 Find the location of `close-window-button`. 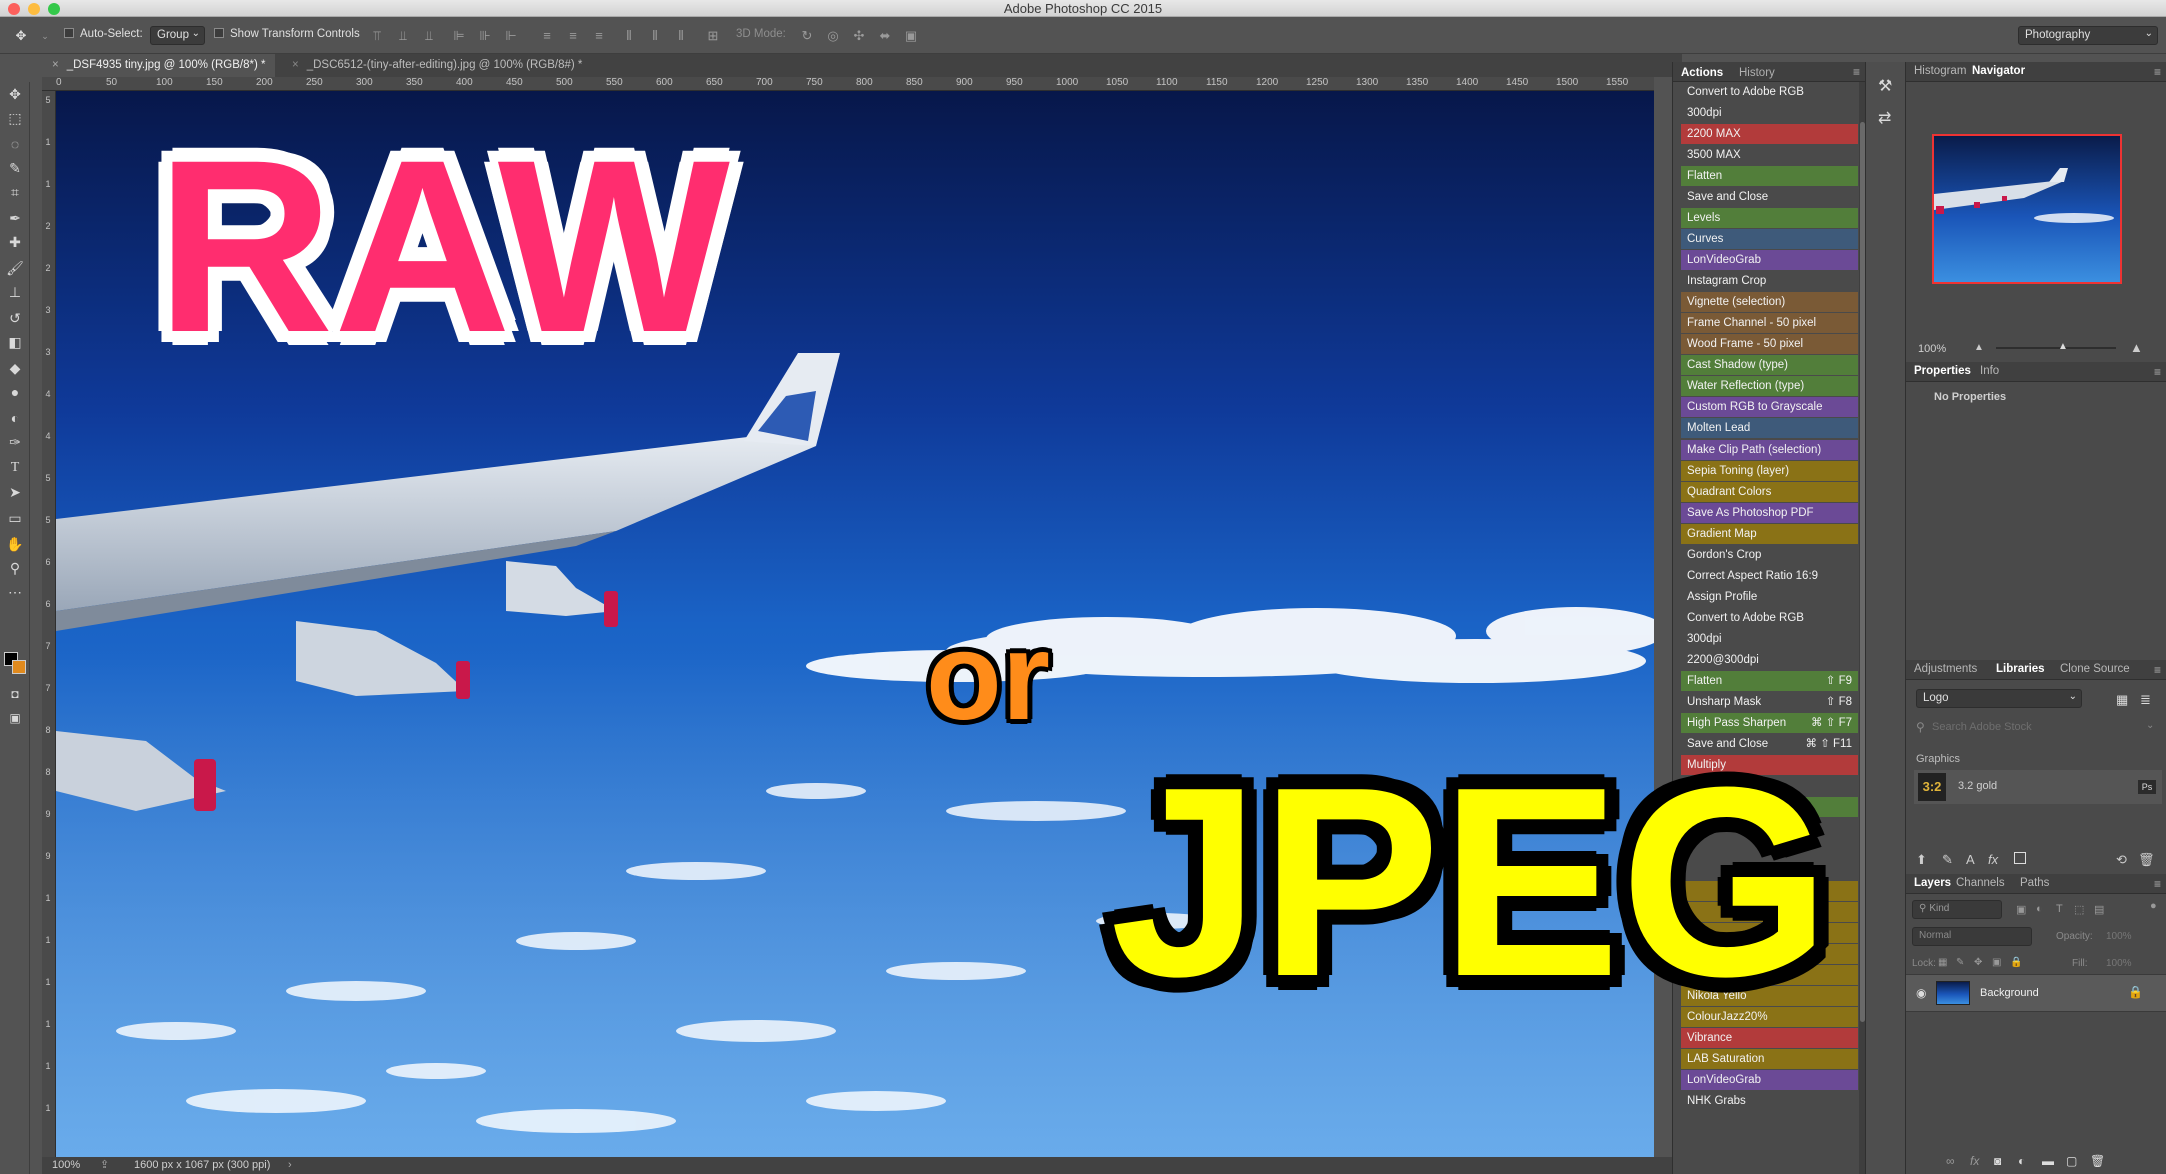

close-window-button is located at coordinates (14, 9).